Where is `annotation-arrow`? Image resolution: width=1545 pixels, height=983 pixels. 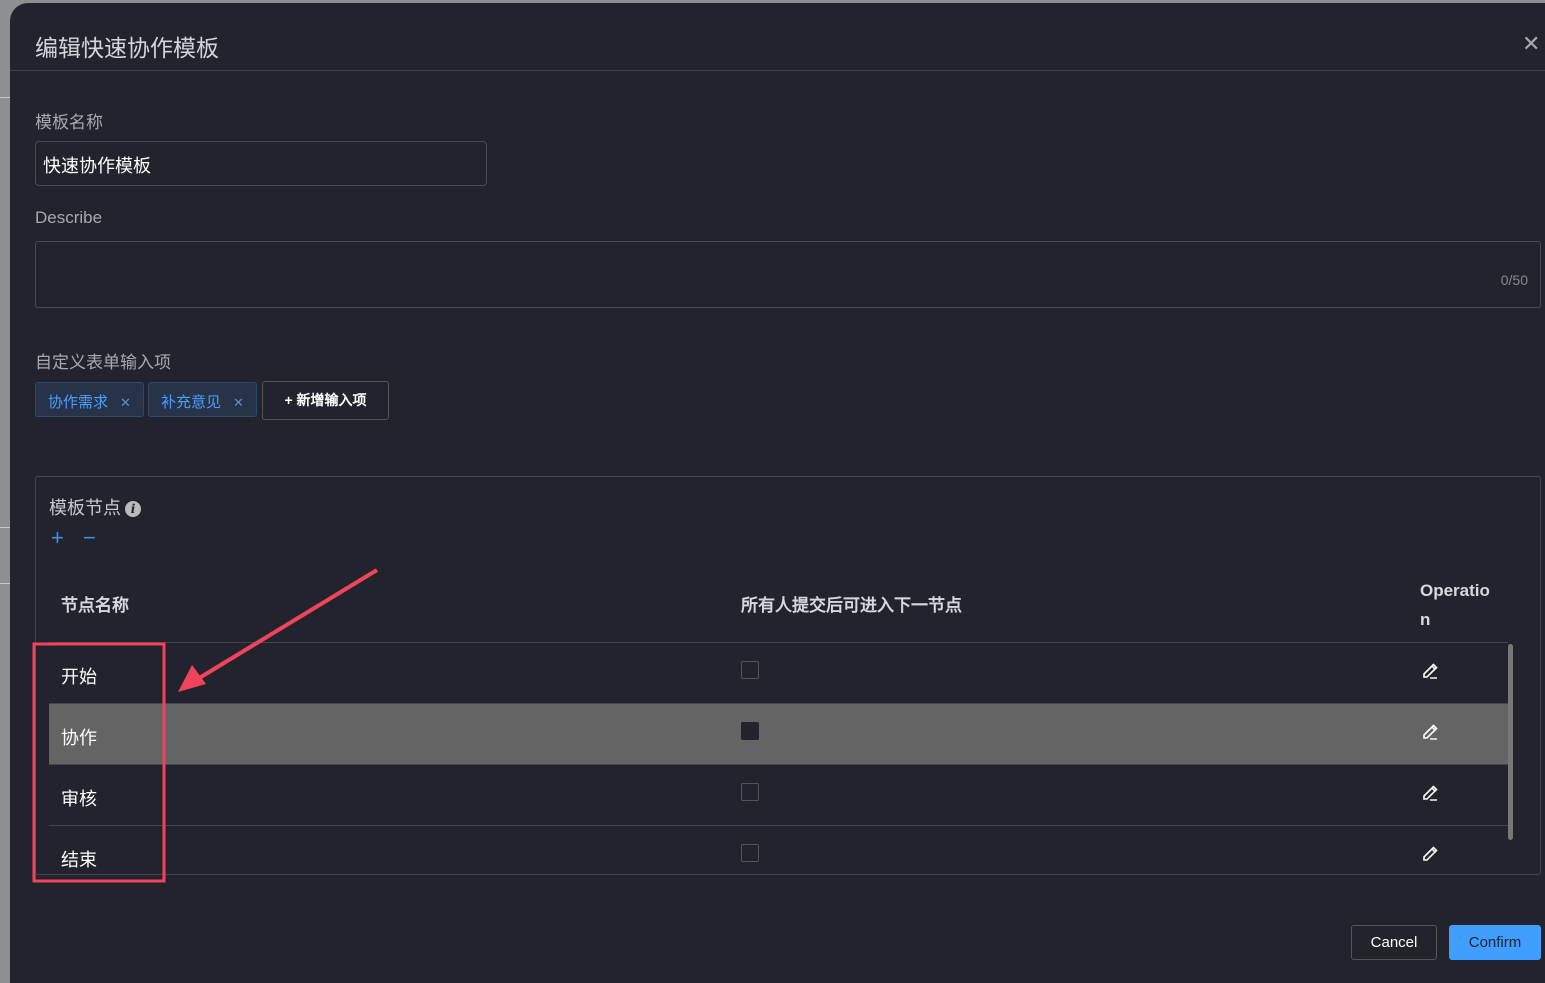 annotation-arrow is located at coordinates (286, 625).